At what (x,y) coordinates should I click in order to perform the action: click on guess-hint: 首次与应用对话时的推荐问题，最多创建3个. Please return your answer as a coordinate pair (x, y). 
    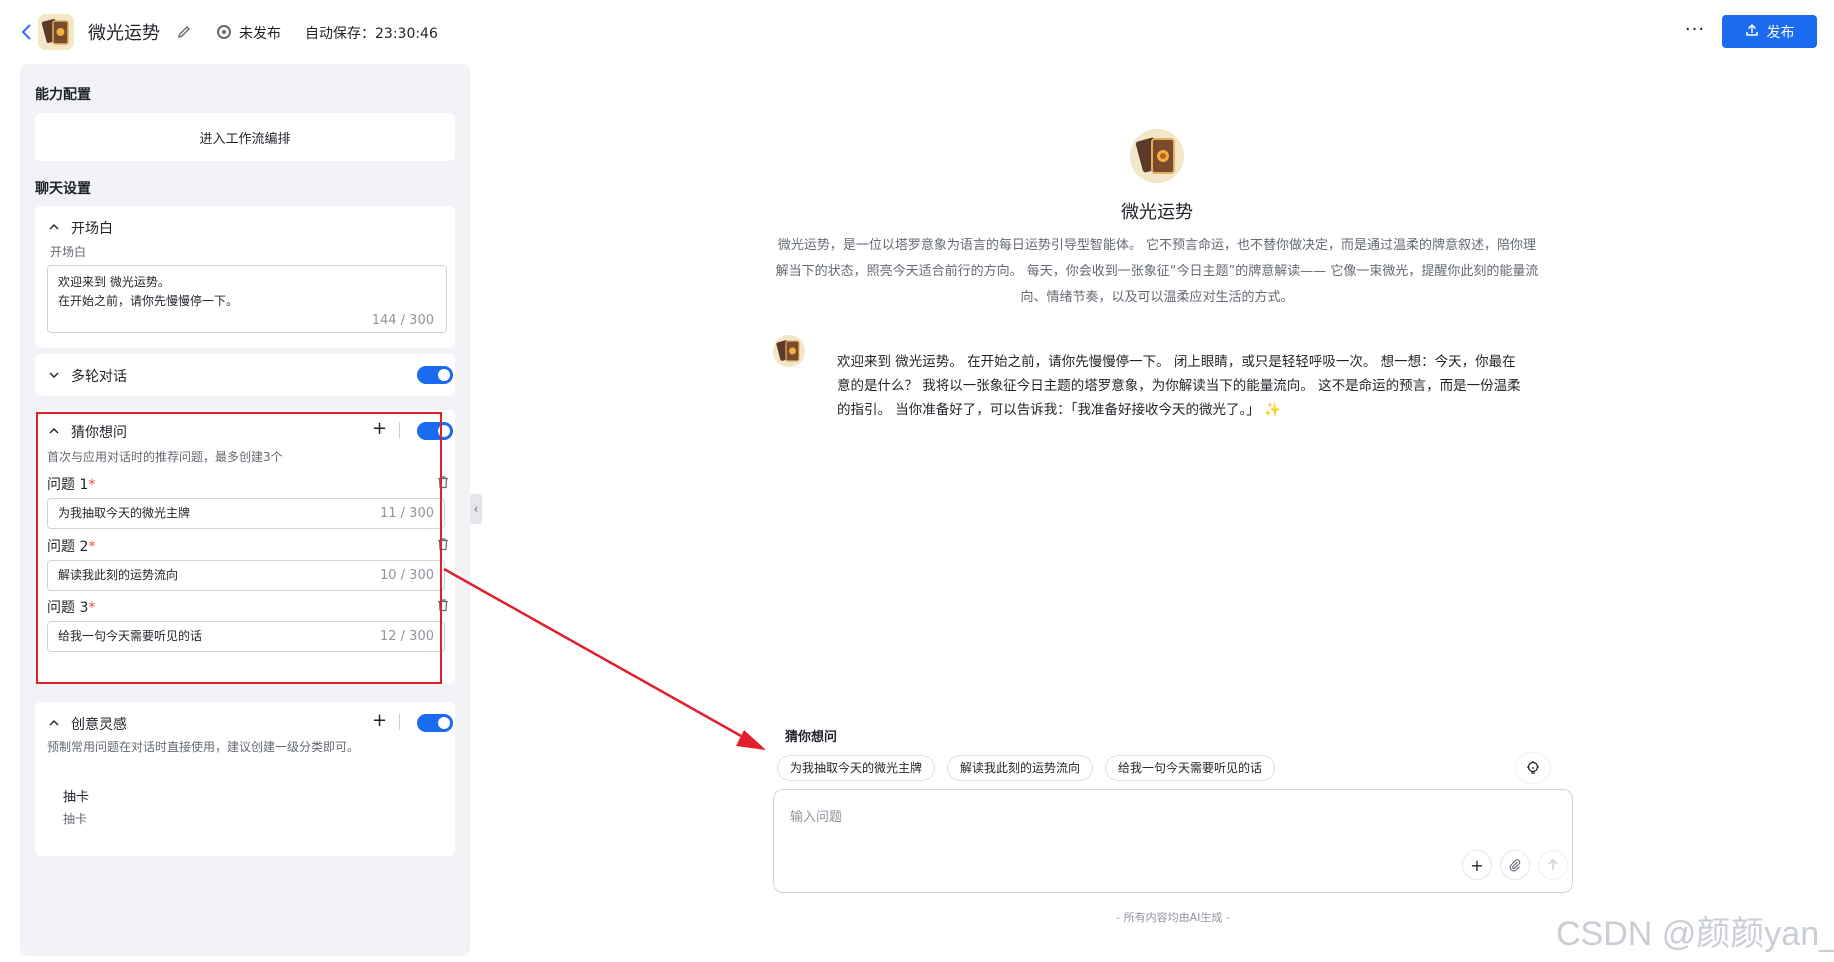
    Looking at the image, I should click on (165, 457).